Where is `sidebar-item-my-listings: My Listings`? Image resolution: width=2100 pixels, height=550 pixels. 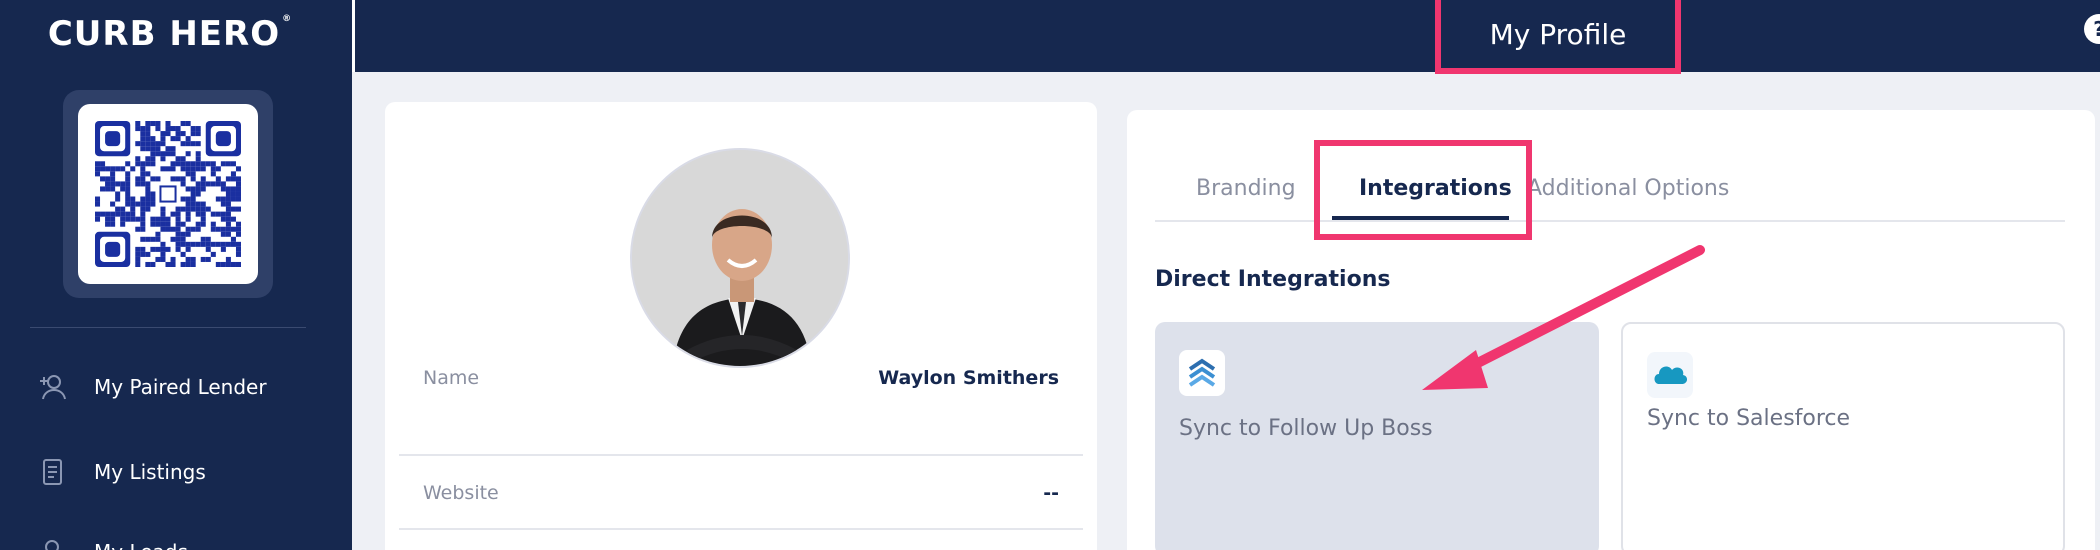 sidebar-item-my-listings: My Listings is located at coordinates (121, 472).